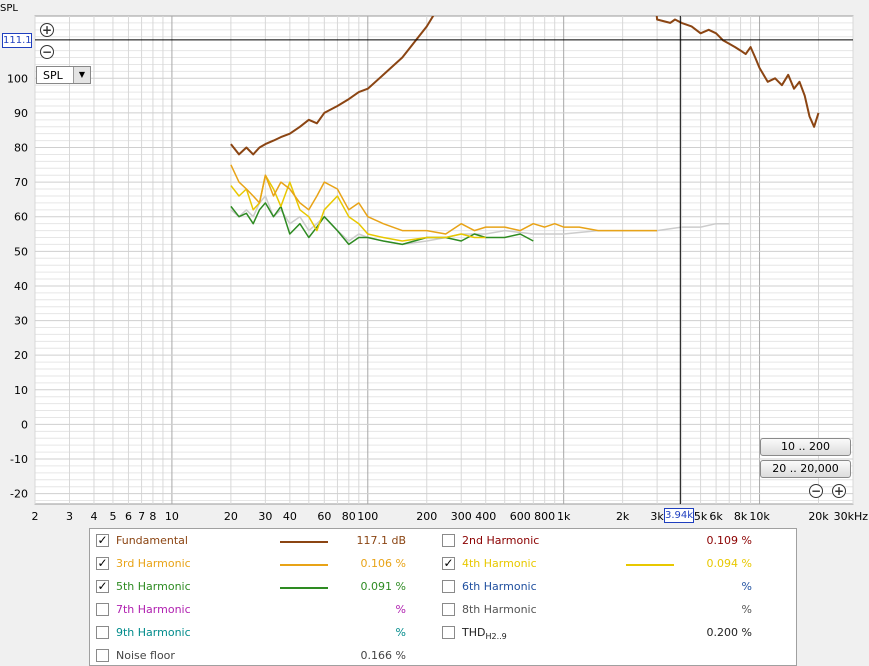  What do you see at coordinates (265, 516) in the screenshot?
I see `x-tick-label: 30` at bounding box center [265, 516].